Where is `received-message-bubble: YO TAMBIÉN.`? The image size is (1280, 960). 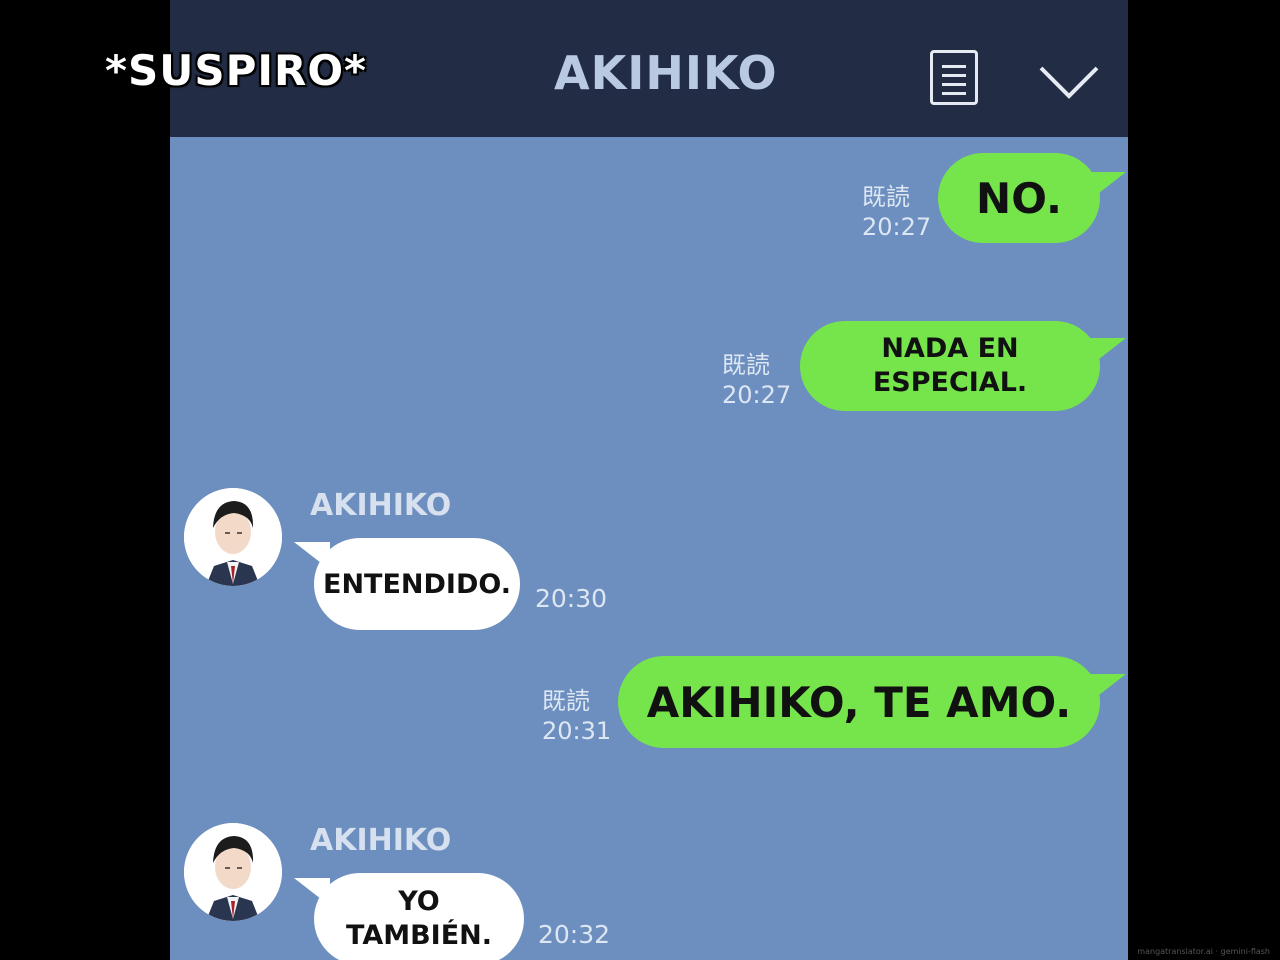 received-message-bubble: YO TAMBIÉN. is located at coordinates (419, 916).